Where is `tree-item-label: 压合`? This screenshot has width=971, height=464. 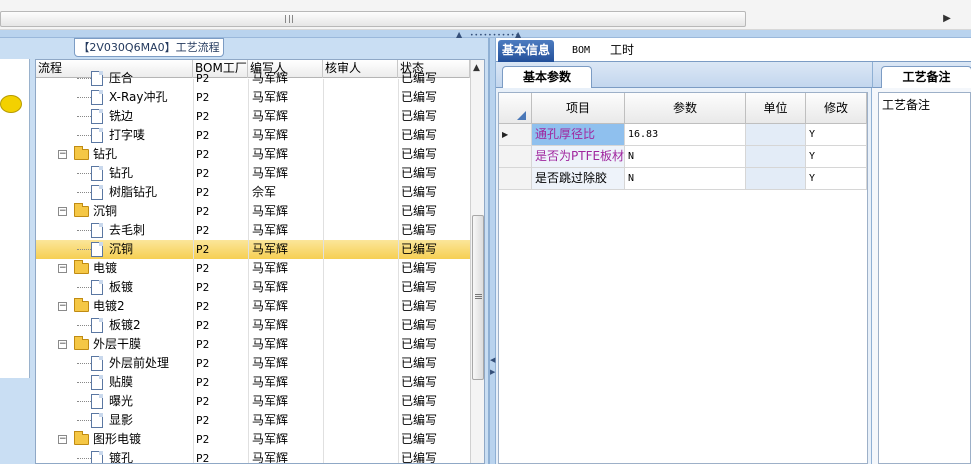
tree-item-label: 压合 is located at coordinates (121, 78).